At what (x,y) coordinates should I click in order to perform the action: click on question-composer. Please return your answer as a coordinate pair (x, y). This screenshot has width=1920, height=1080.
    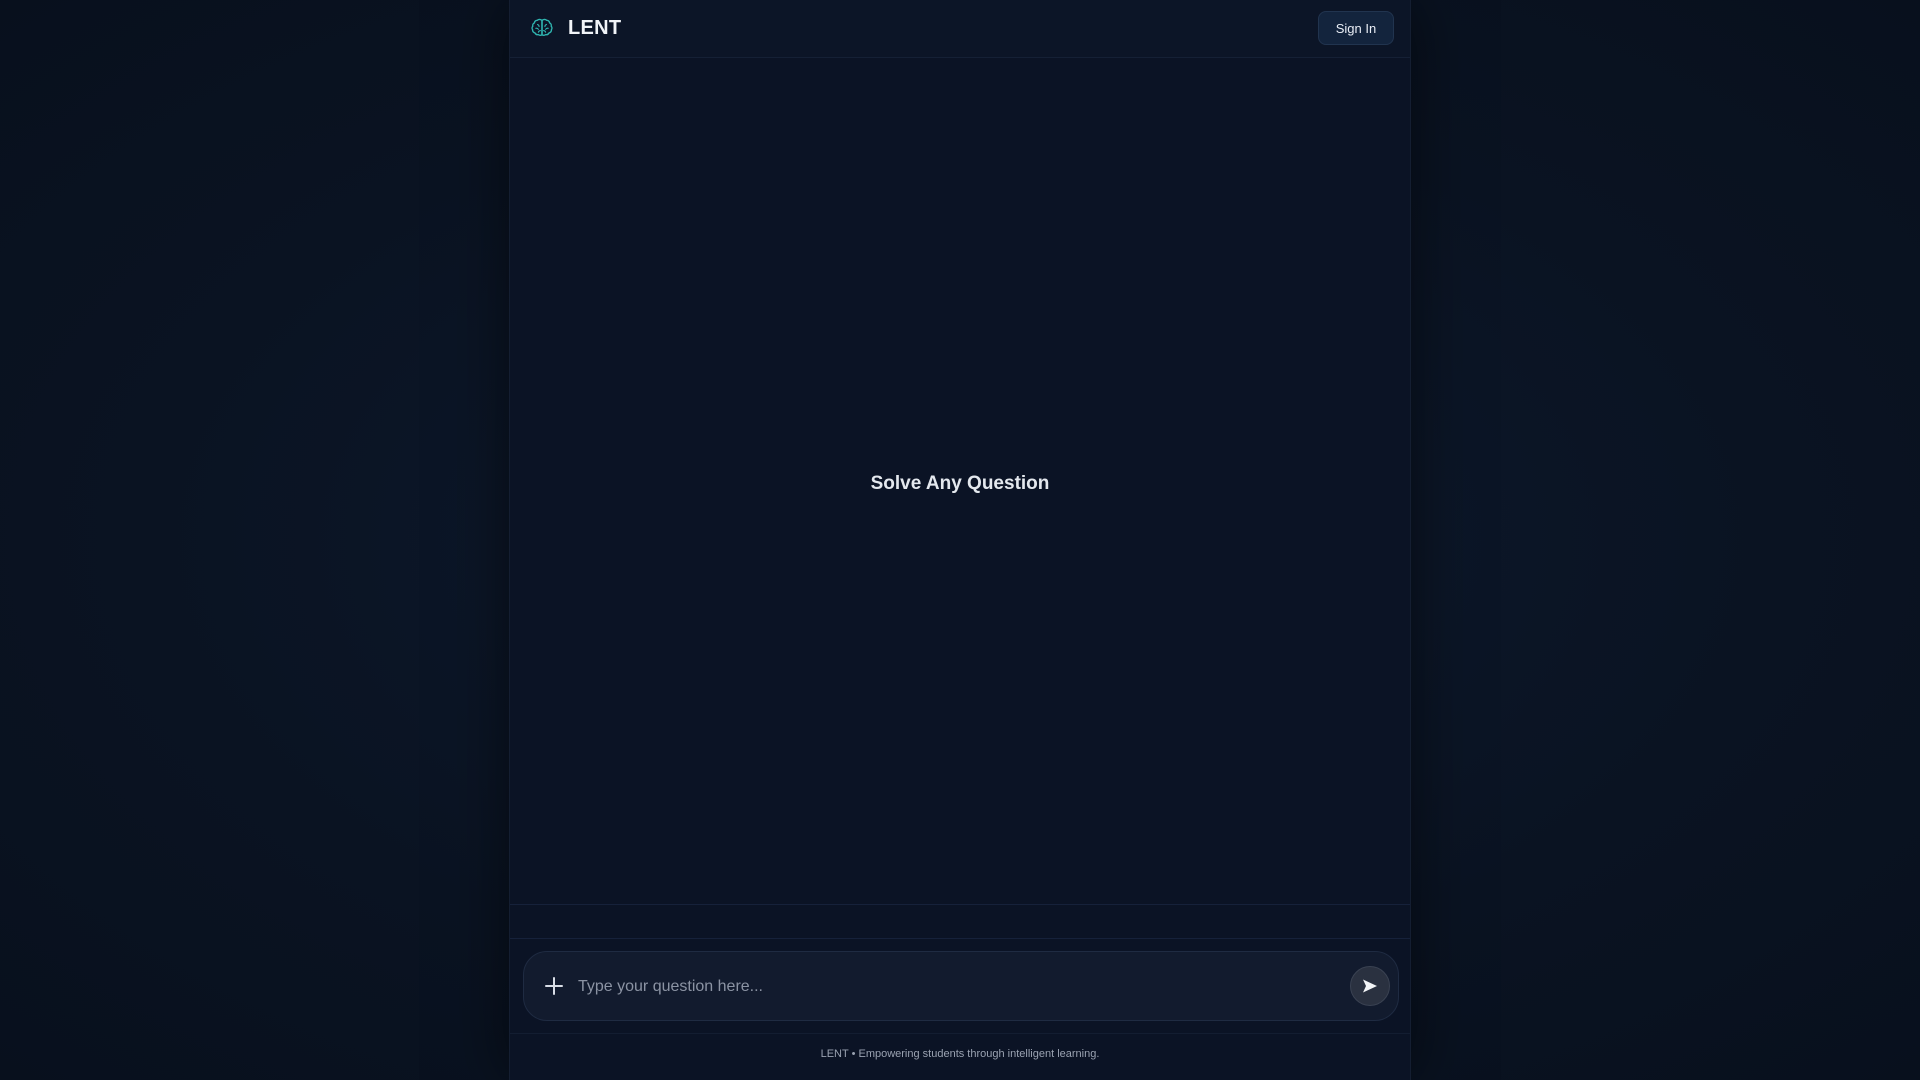
    Looking at the image, I should click on (961, 986).